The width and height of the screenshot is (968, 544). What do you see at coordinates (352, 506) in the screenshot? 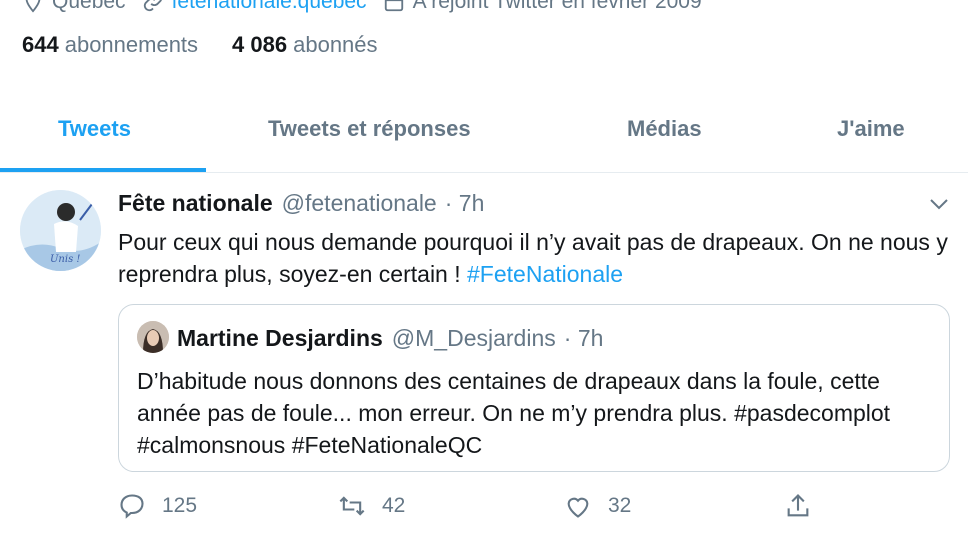
I see `retweet-icon` at bounding box center [352, 506].